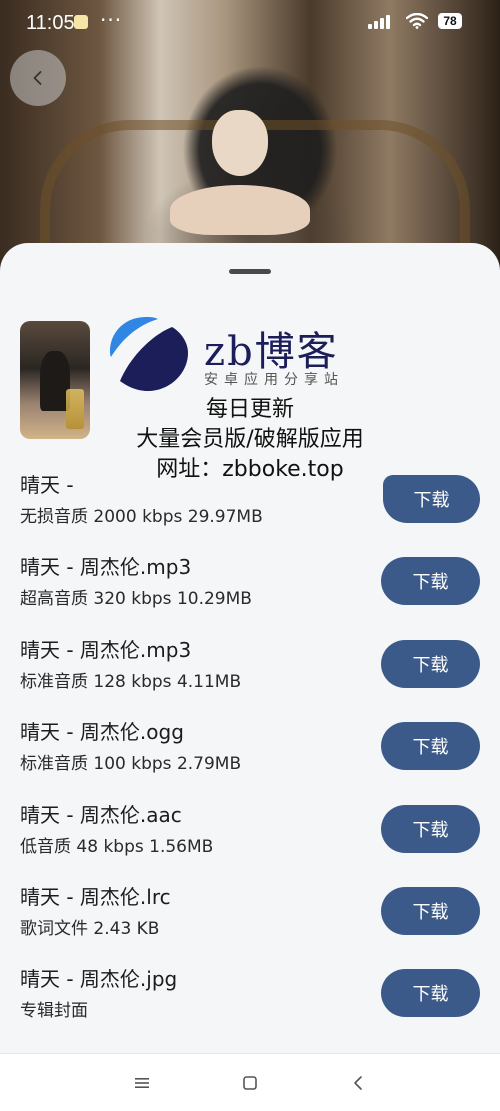 The height and width of the screenshot is (1111, 500). Describe the element at coordinates (250, 1000) in the screenshot. I see `file-row: 晴天 - 周杰伦.jpg 专辑封面 下载` at that location.